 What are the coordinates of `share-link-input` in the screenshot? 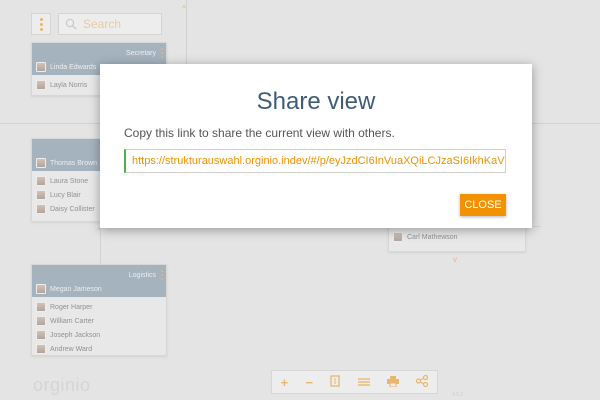 It's located at (315, 161).